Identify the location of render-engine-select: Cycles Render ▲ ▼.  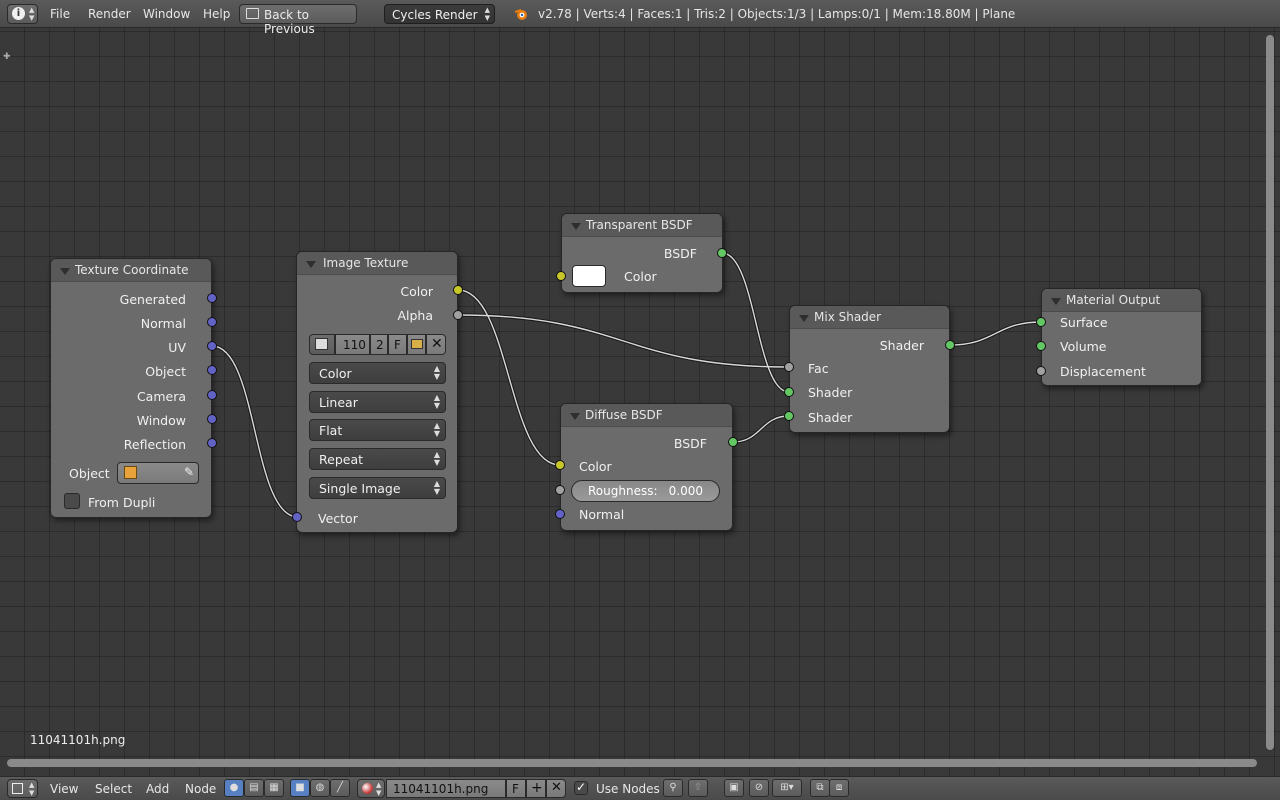
(439, 14).